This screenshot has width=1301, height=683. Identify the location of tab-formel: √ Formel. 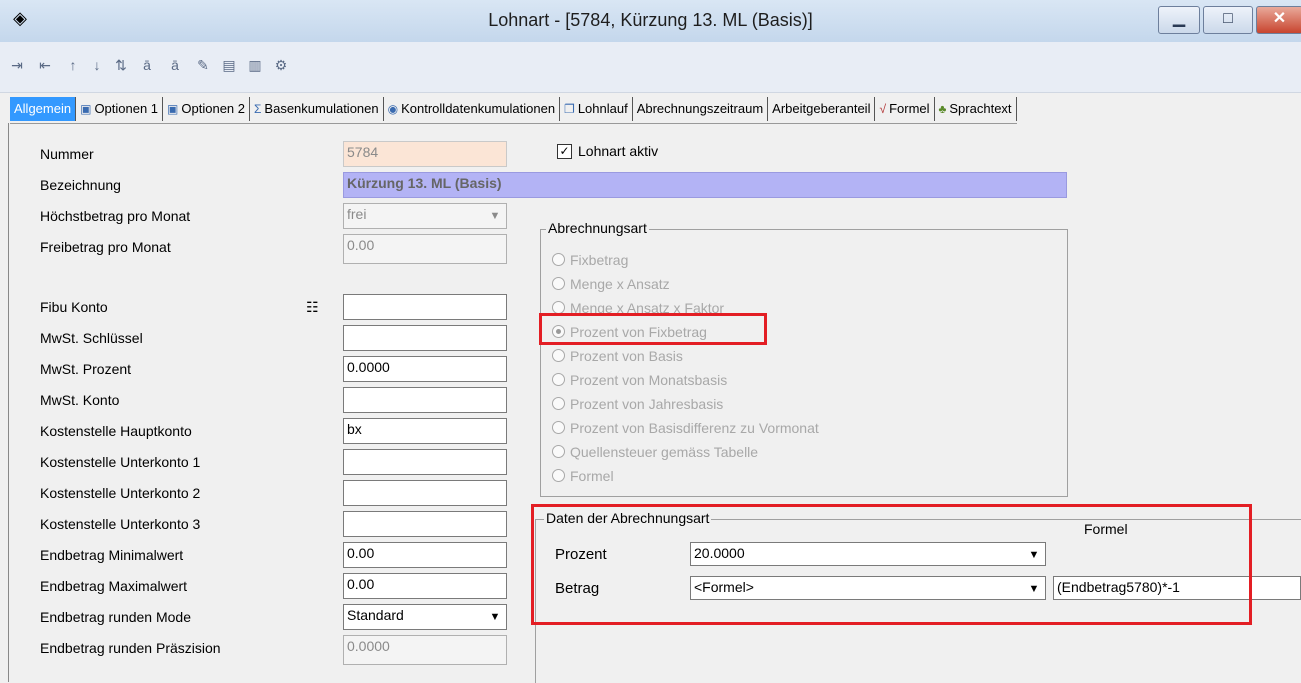
(905, 109).